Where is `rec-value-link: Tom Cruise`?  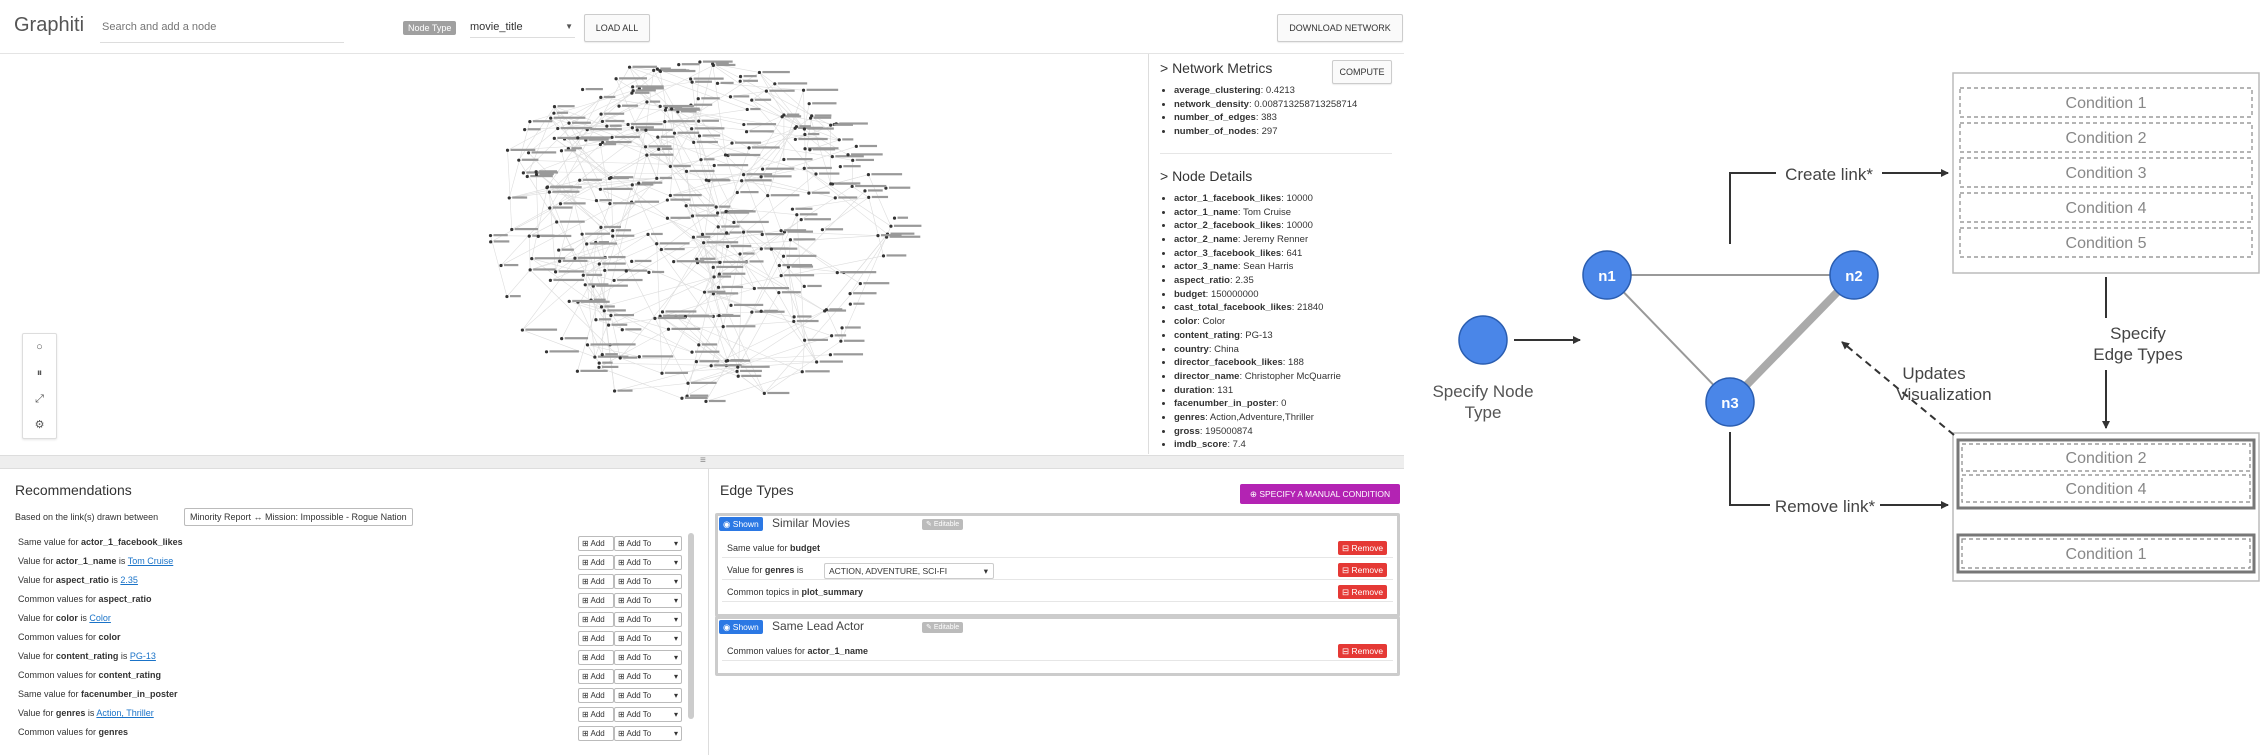
rec-value-link: Tom Cruise is located at coordinates (151, 561).